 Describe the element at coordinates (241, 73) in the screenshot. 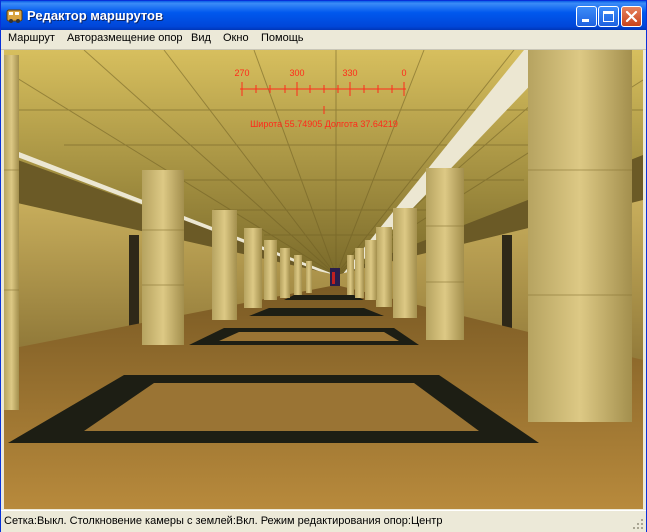

I see `compass-label-270: 270` at that location.